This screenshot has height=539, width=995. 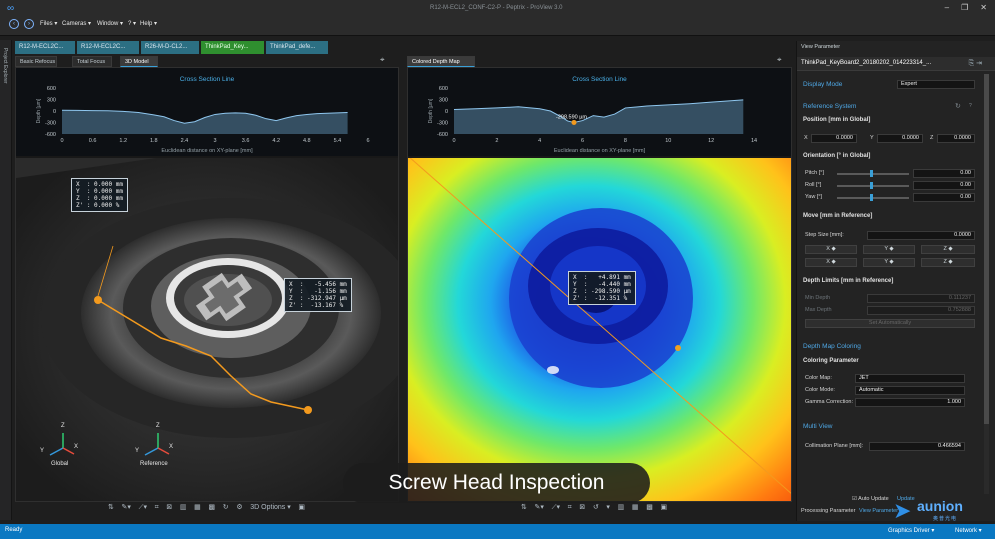 What do you see at coordinates (51, 101) in the screenshot?
I see `y-tick-label: 300` at bounding box center [51, 101].